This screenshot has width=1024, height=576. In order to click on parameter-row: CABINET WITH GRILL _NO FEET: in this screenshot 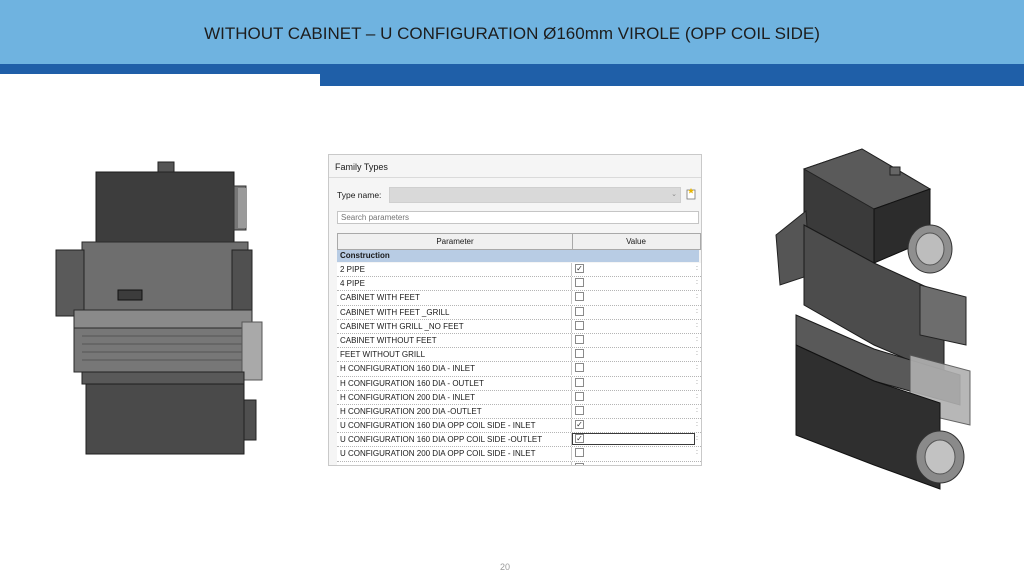, I will do `click(519, 326)`.